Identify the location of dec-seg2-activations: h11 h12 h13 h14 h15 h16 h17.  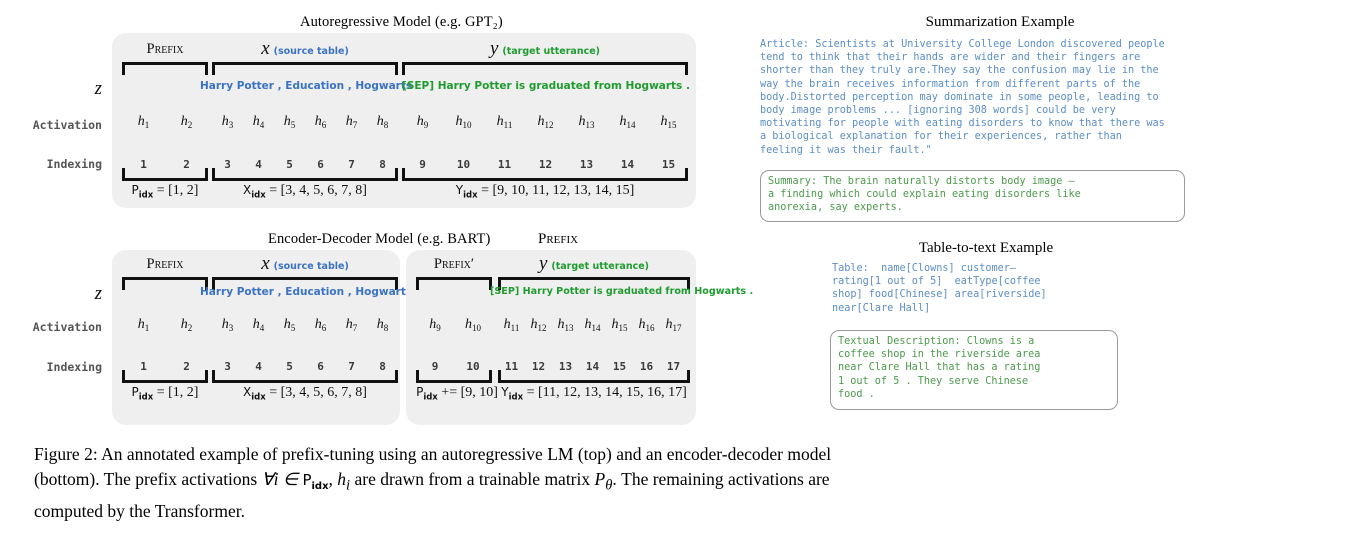
(594, 324).